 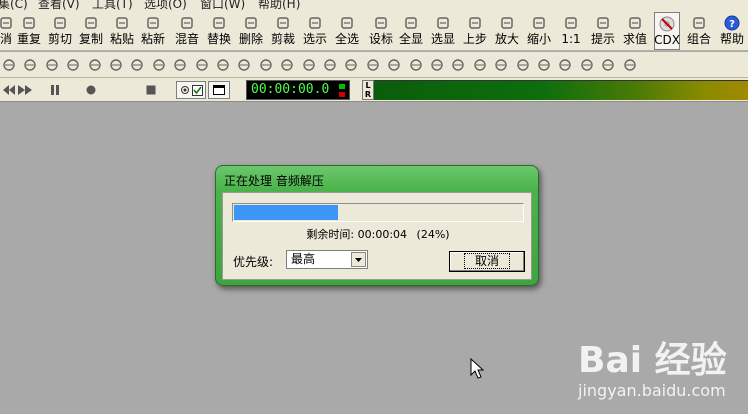 I want to click on vocal-icon, so click(x=608, y=65).